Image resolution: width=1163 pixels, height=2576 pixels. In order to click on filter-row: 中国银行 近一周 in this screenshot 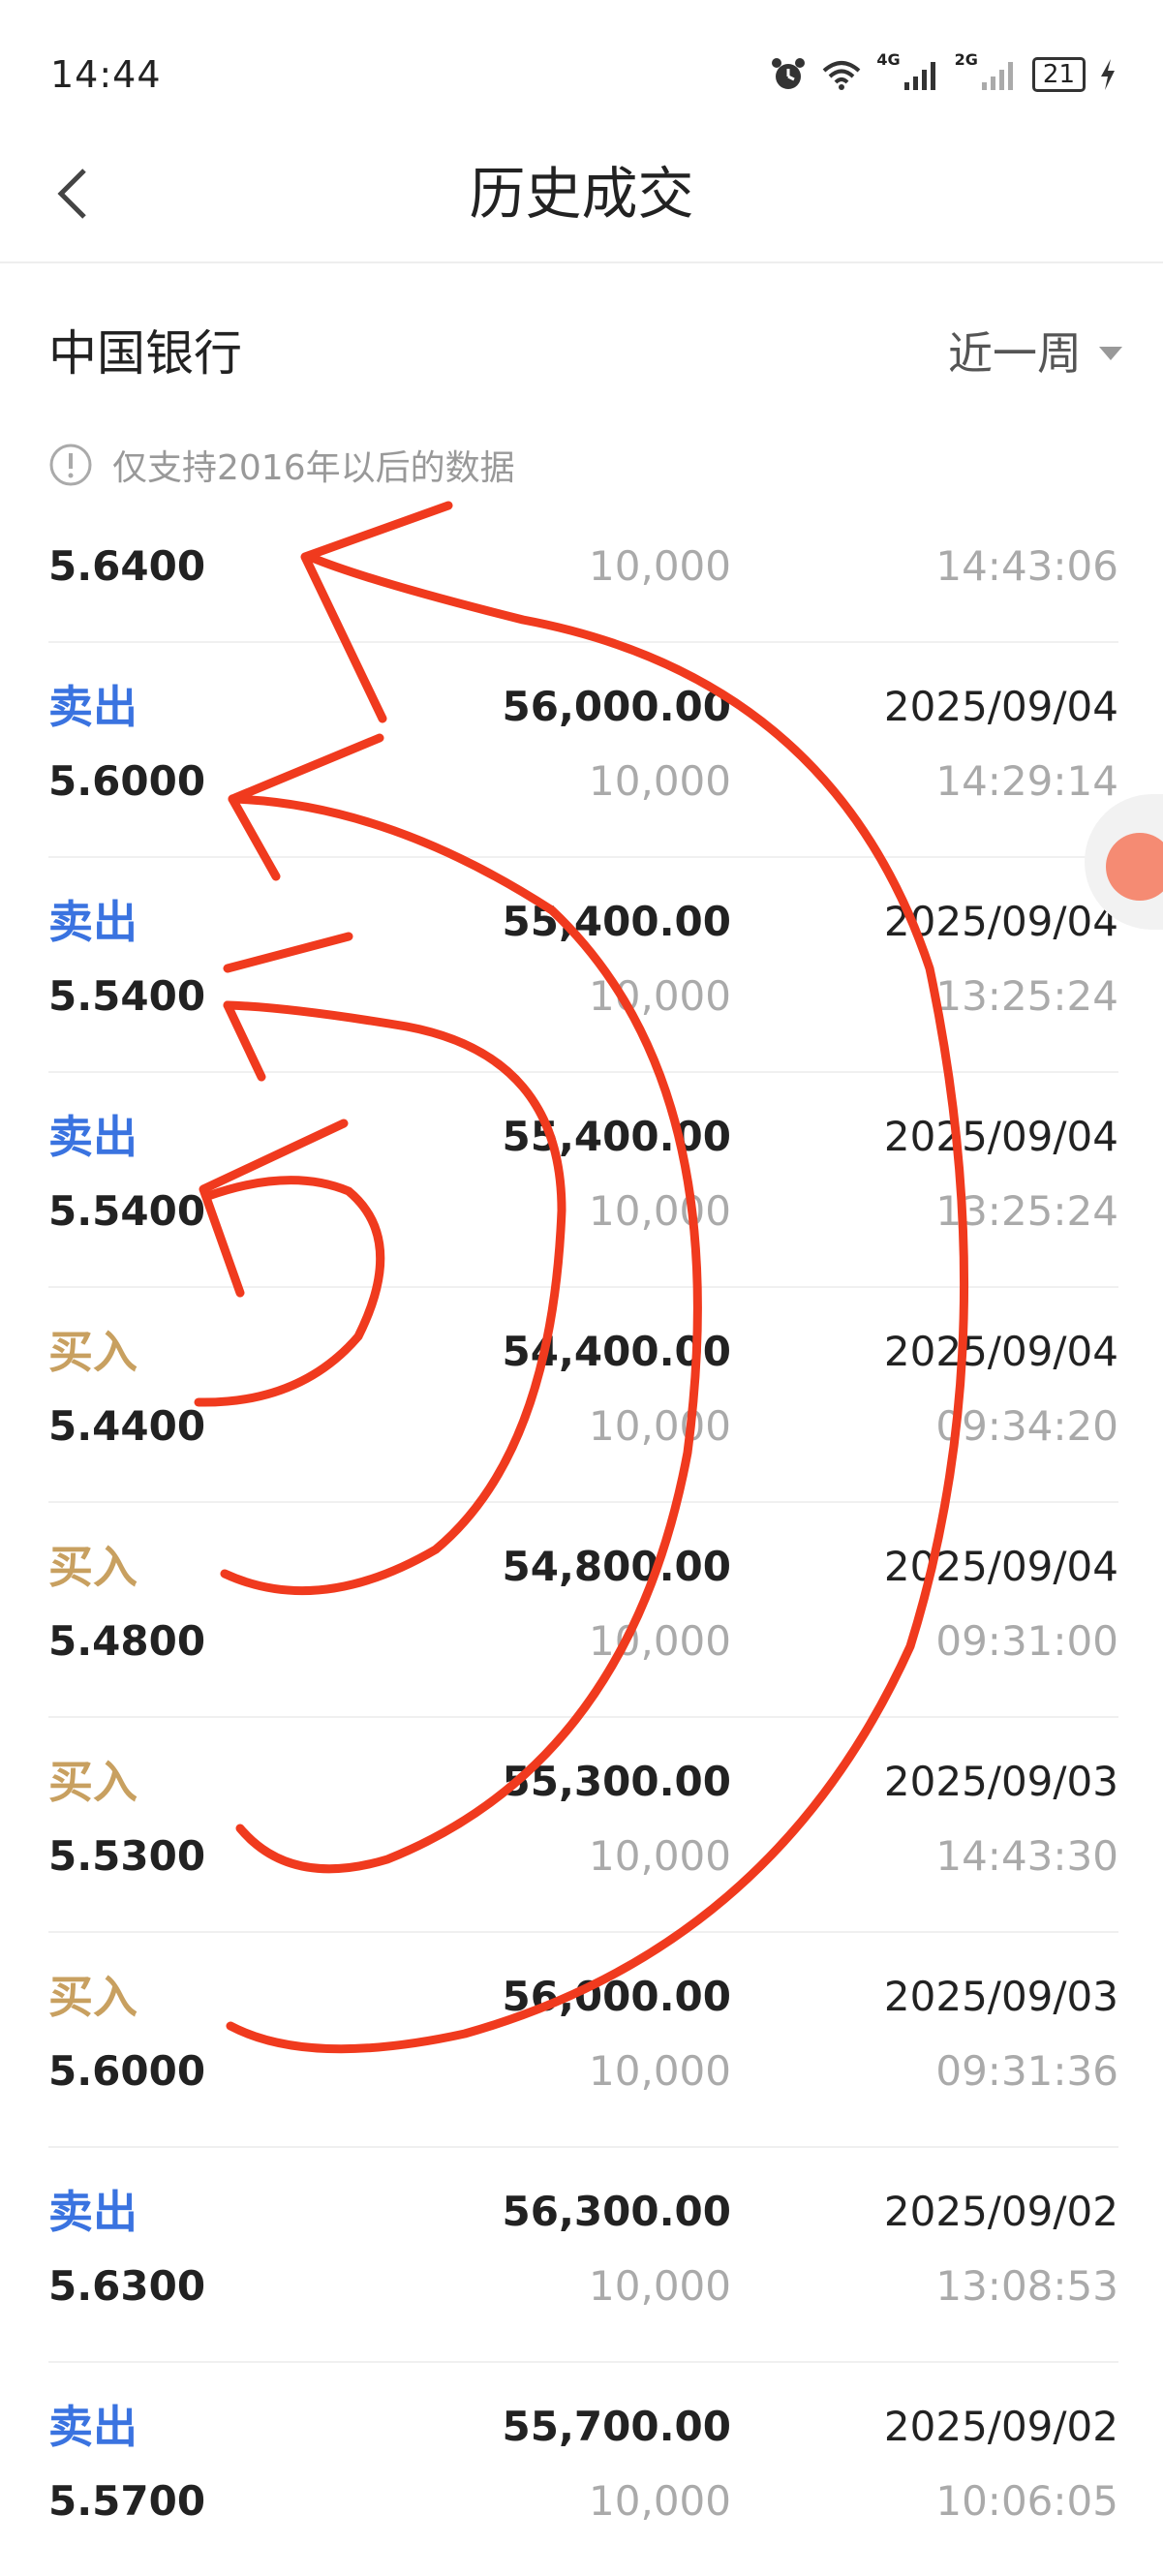, I will do `click(581, 353)`.